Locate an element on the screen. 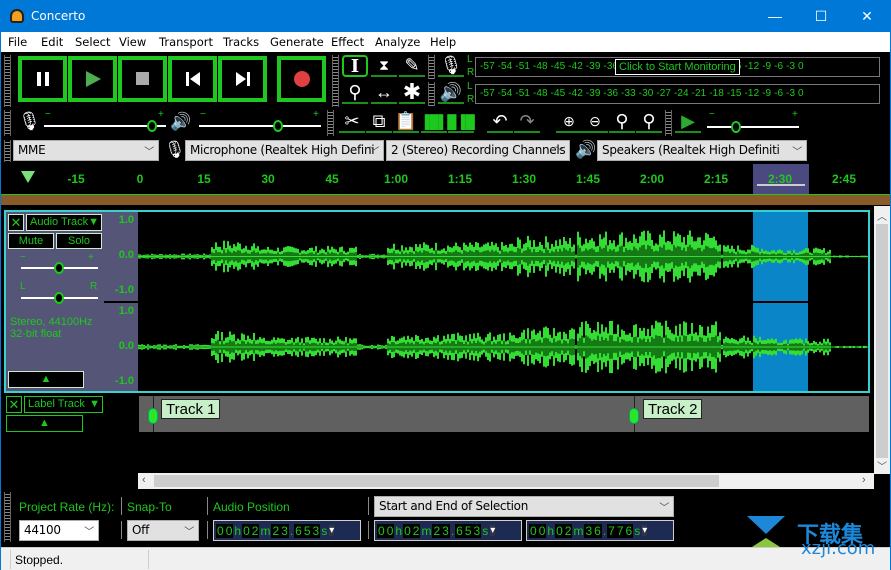 Image resolution: width=891 pixels, height=570 pixels. gain-slider is located at coordinates (59, 268).